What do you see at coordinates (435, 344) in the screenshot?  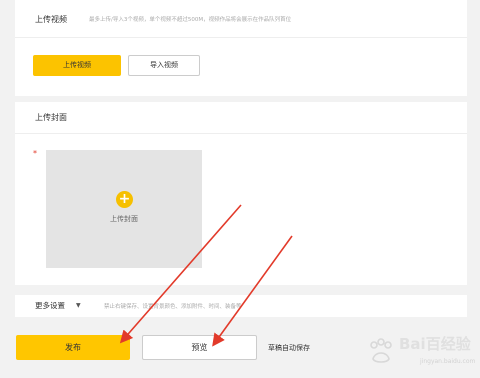 I see `watermark-text: Bai百经验` at bounding box center [435, 344].